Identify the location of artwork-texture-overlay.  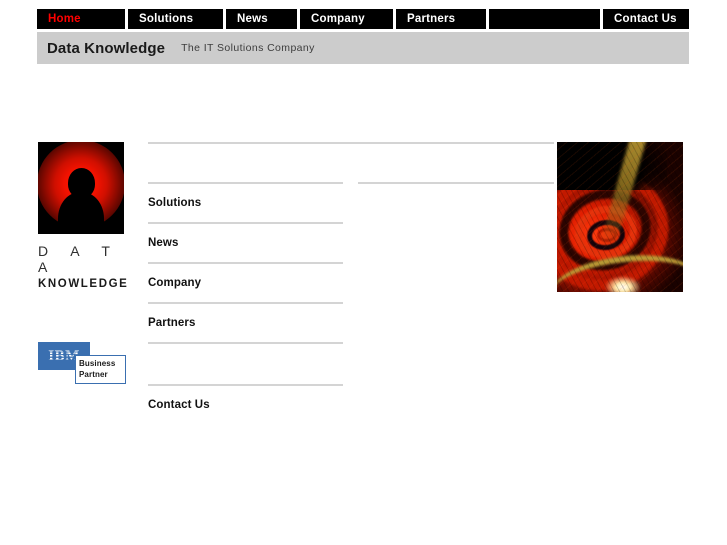
(620, 217).